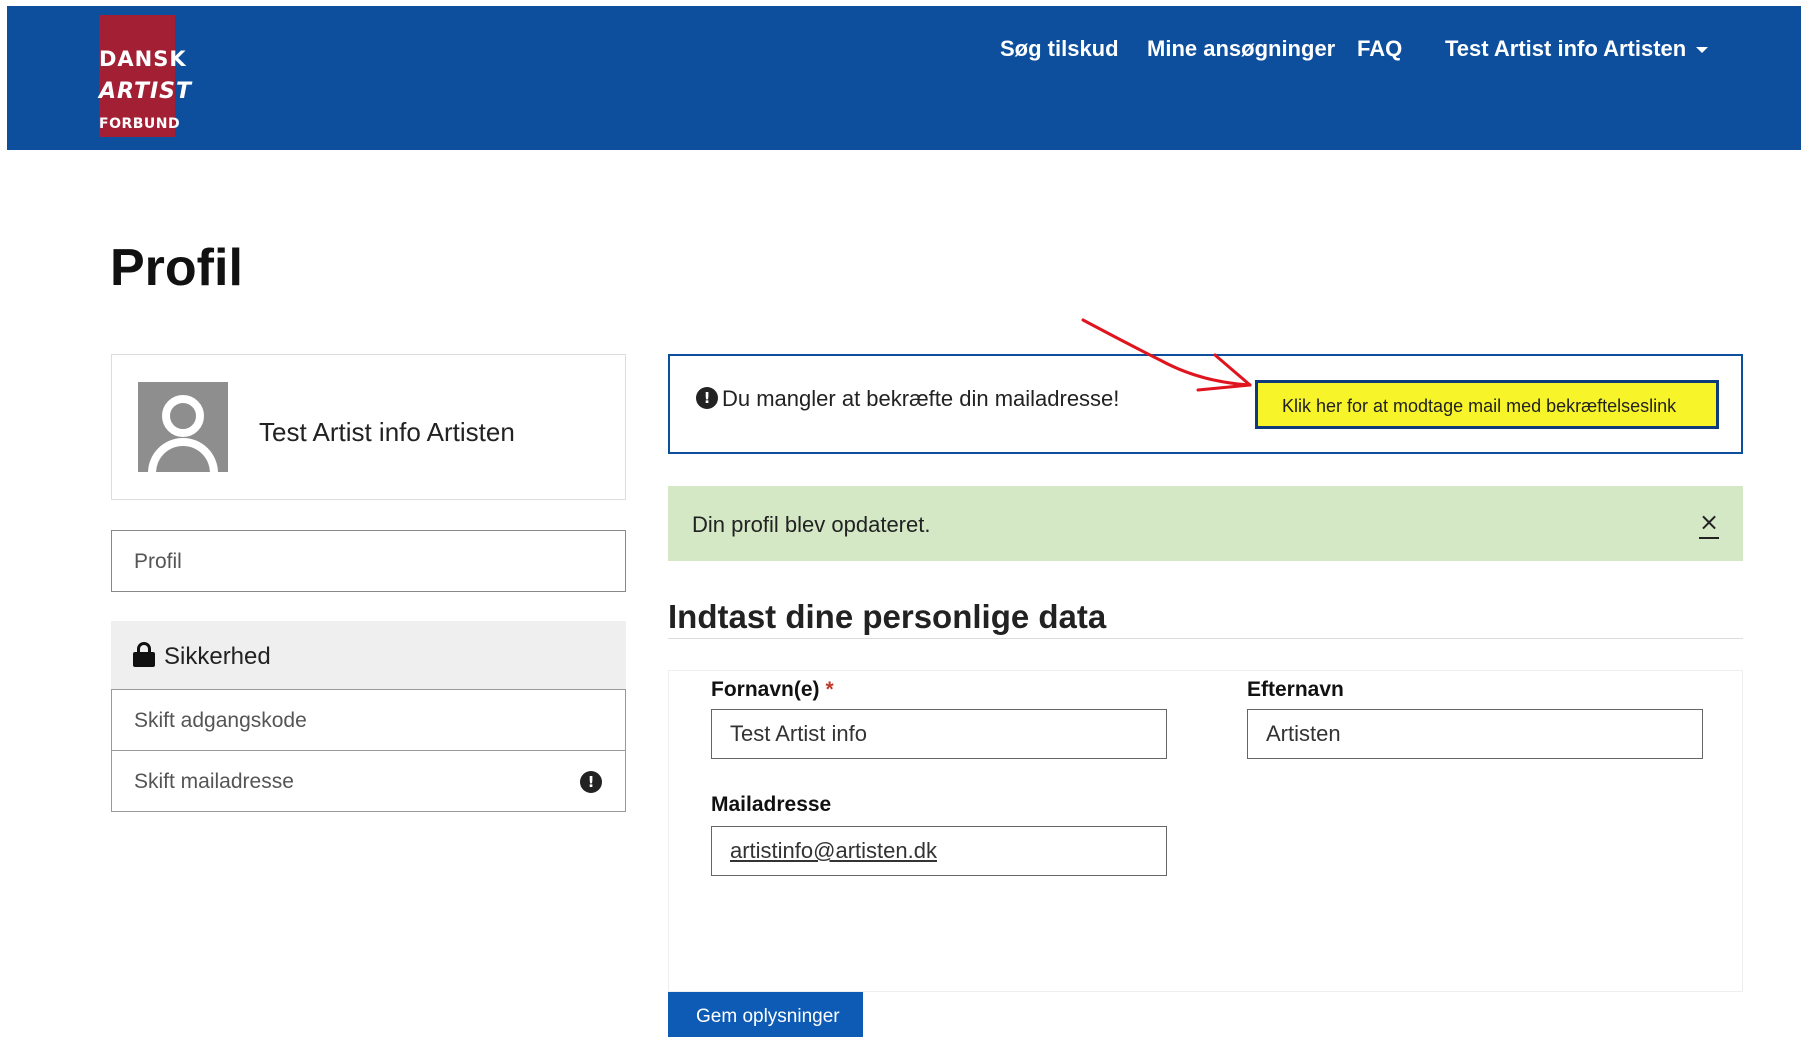 This screenshot has height=1037, width=1801. I want to click on logo-line-2: ARTIST, so click(146, 91).